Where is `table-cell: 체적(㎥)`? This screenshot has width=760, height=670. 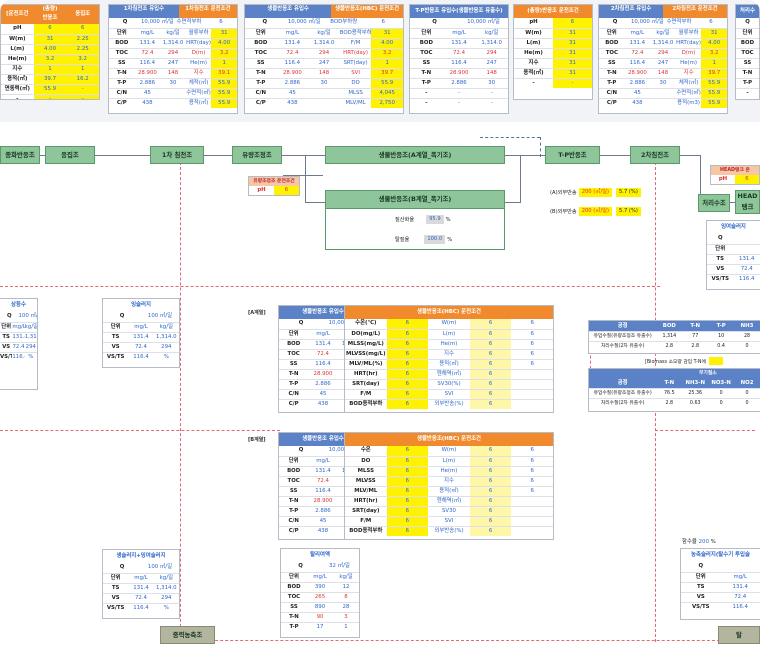
table-cell: 체적(㎥) is located at coordinates (688, 83).